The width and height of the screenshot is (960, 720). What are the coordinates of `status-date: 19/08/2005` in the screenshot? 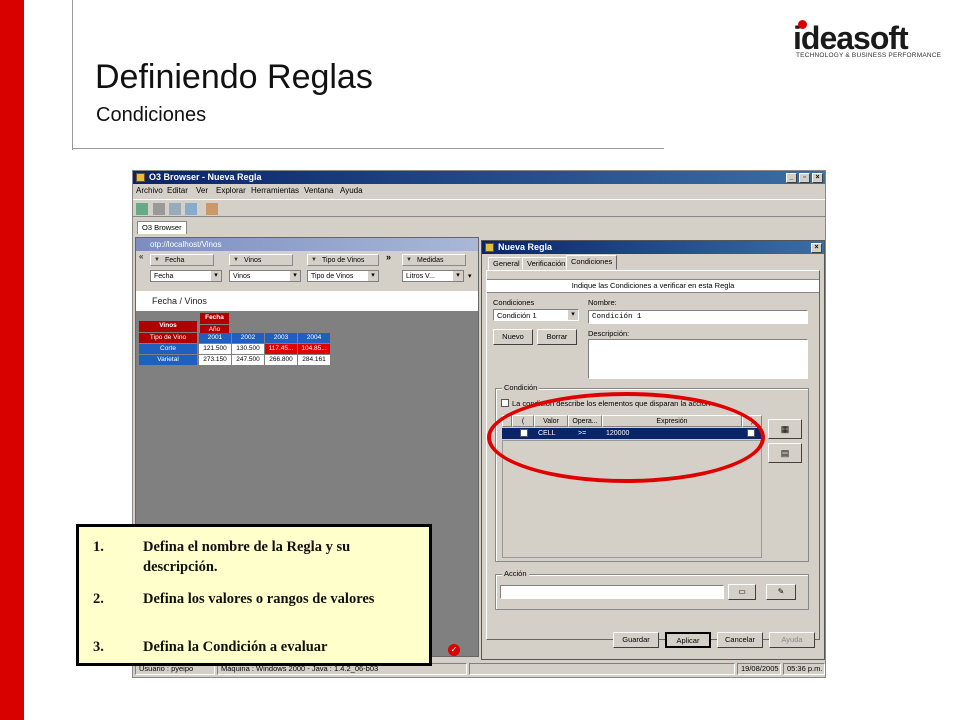 It's located at (759, 669).